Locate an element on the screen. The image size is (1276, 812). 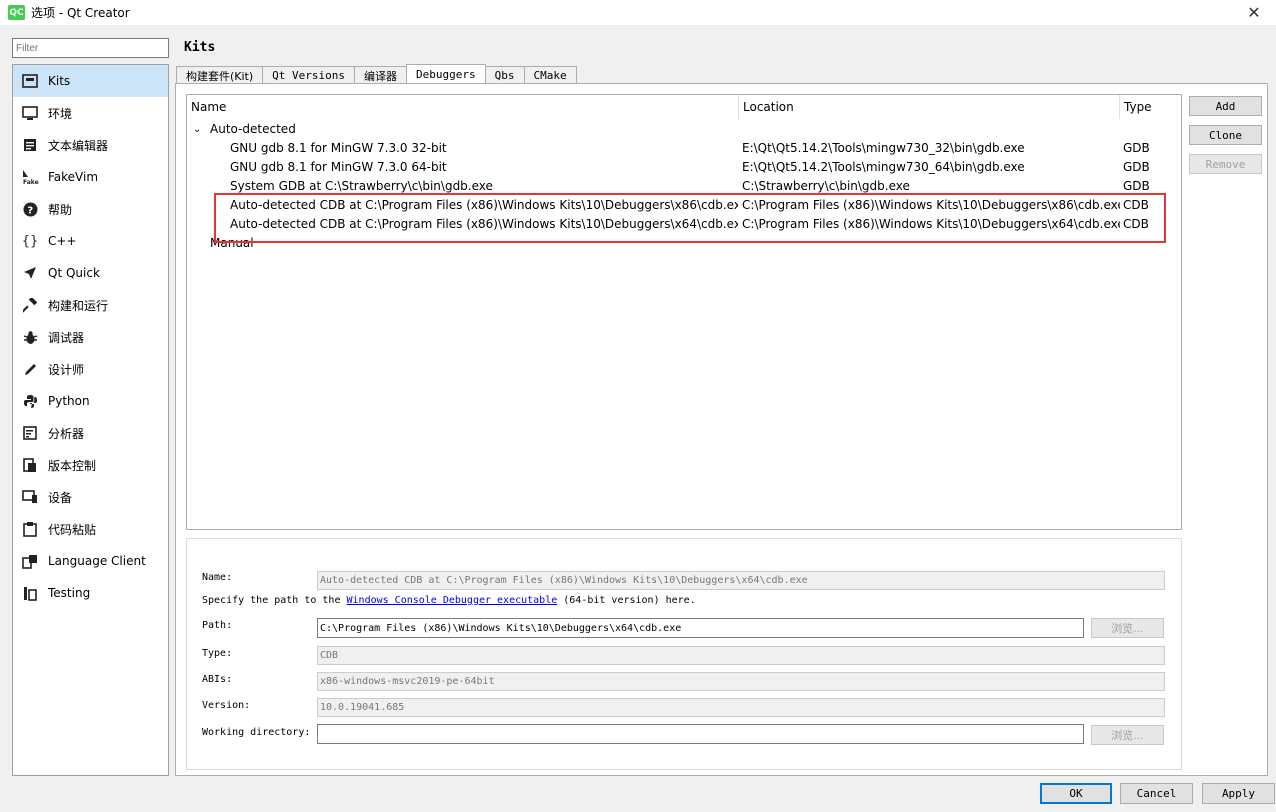
sidebar-item-language-client: Language Client is located at coordinates (90, 561).